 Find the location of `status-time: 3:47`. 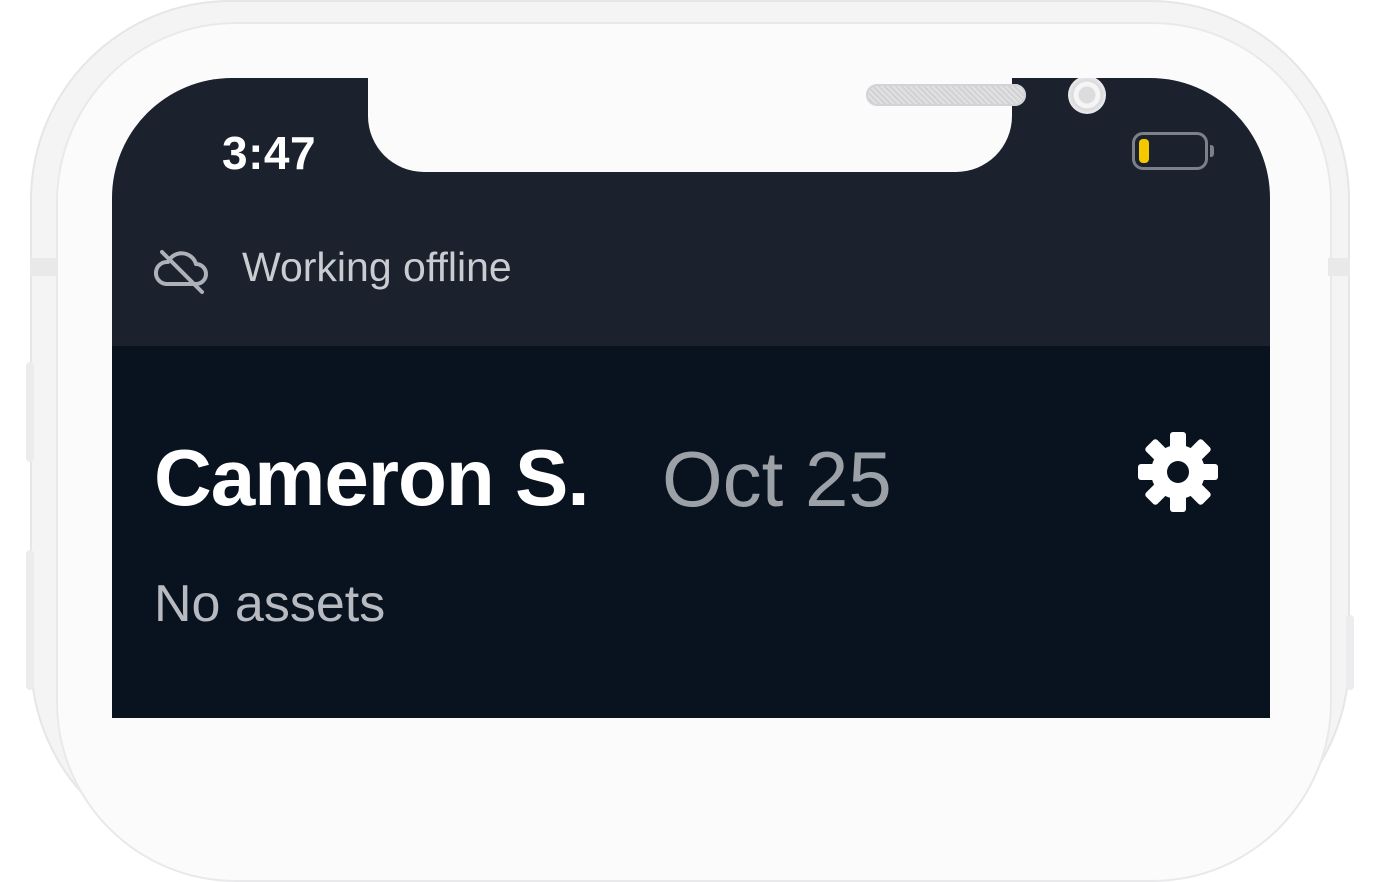

status-time: 3:47 is located at coordinates (269, 153).